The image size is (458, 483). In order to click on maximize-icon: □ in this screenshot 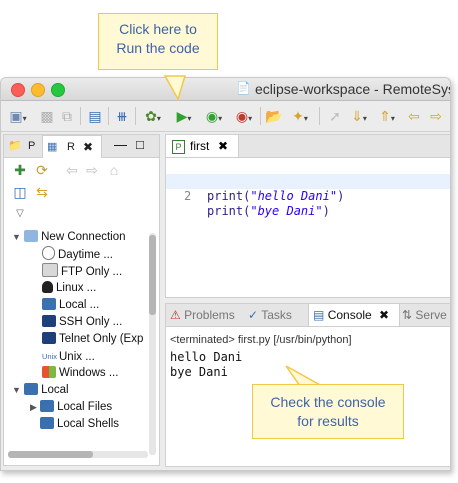, I will do `click(140, 145)`.